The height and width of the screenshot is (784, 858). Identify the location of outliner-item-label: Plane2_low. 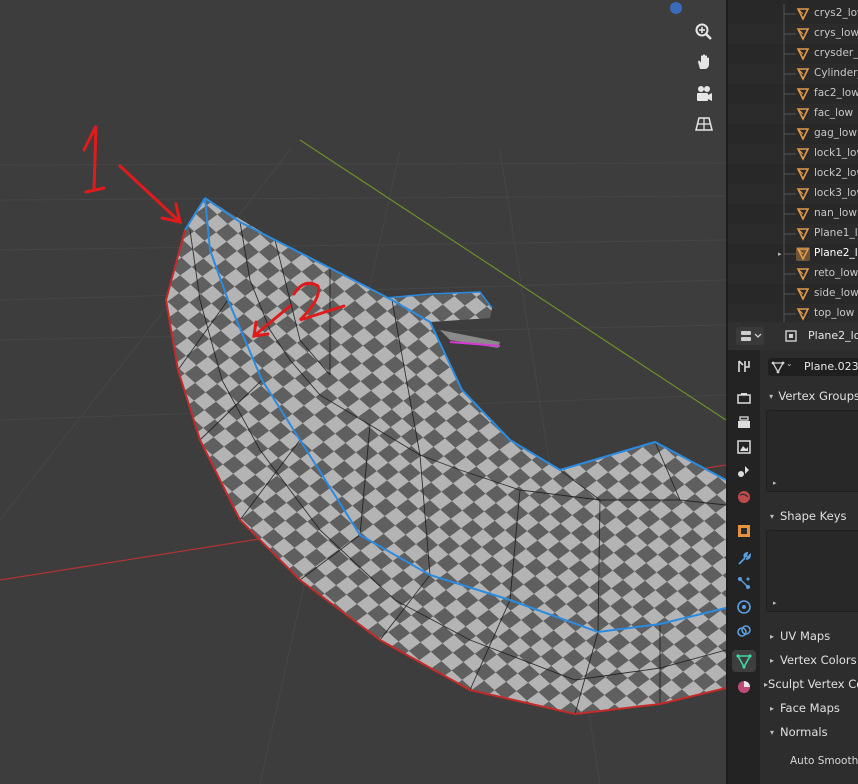
(836, 253).